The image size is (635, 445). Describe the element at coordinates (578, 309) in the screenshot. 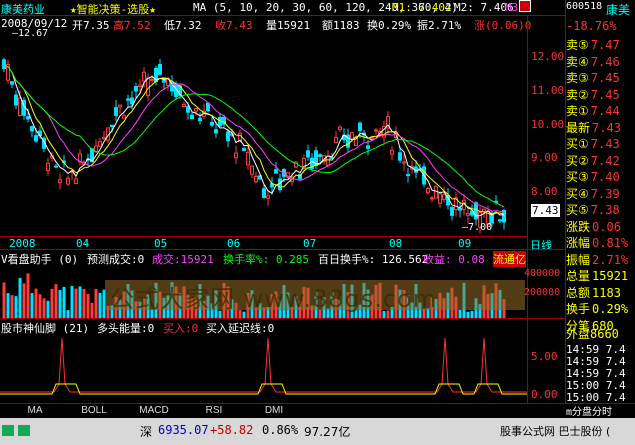

I see `quote-label: 换手` at that location.